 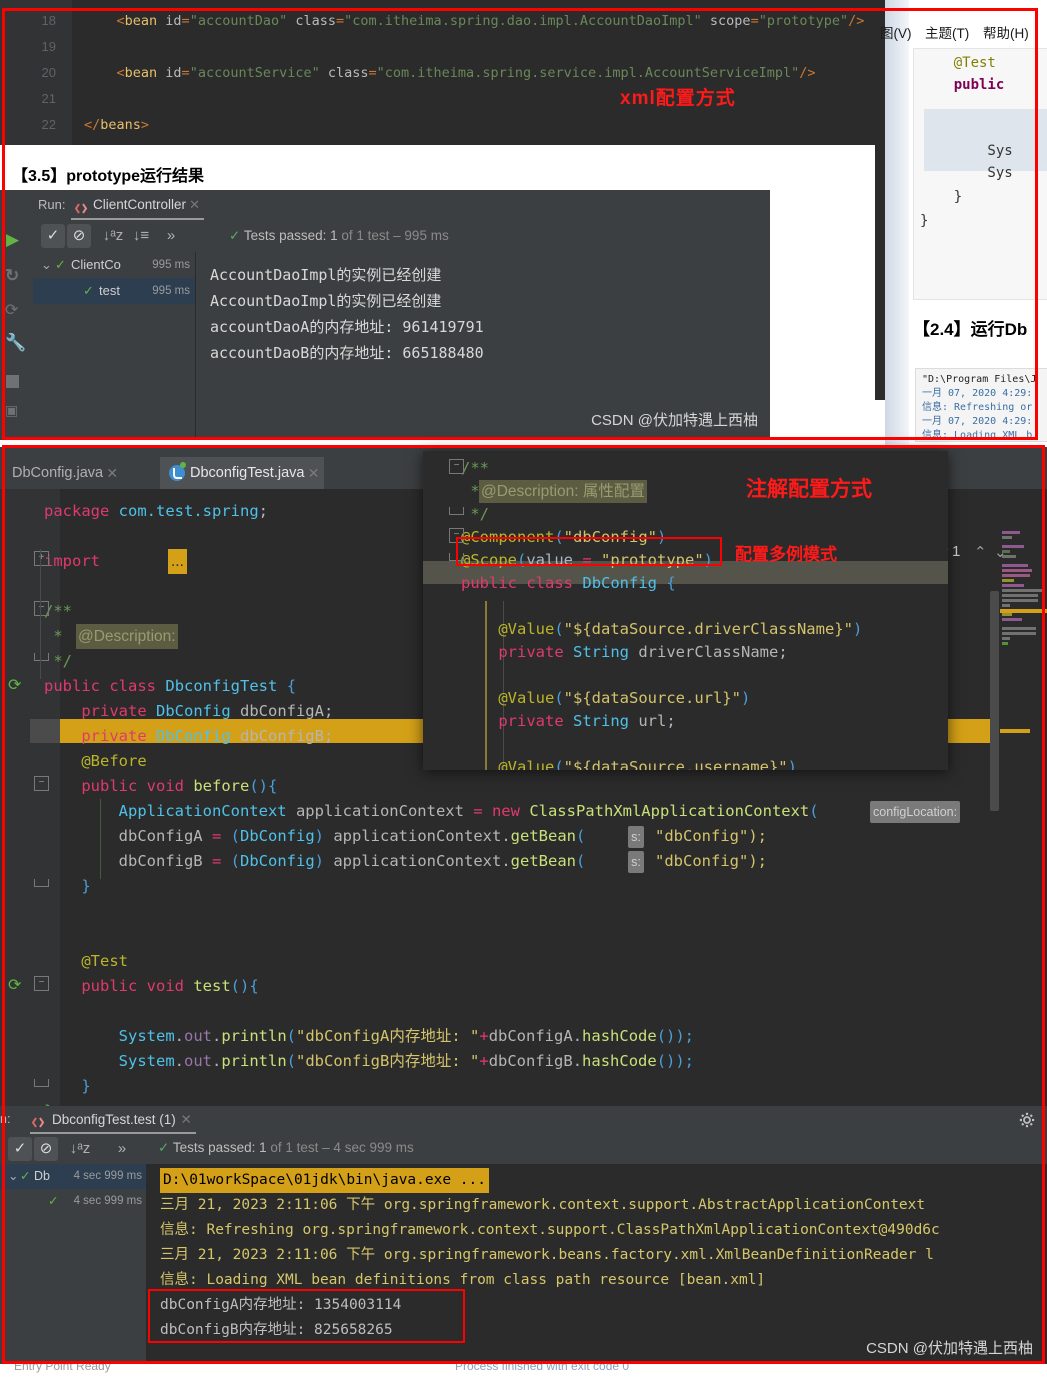 I want to click on menu-item: 图(V), so click(x=896, y=32).